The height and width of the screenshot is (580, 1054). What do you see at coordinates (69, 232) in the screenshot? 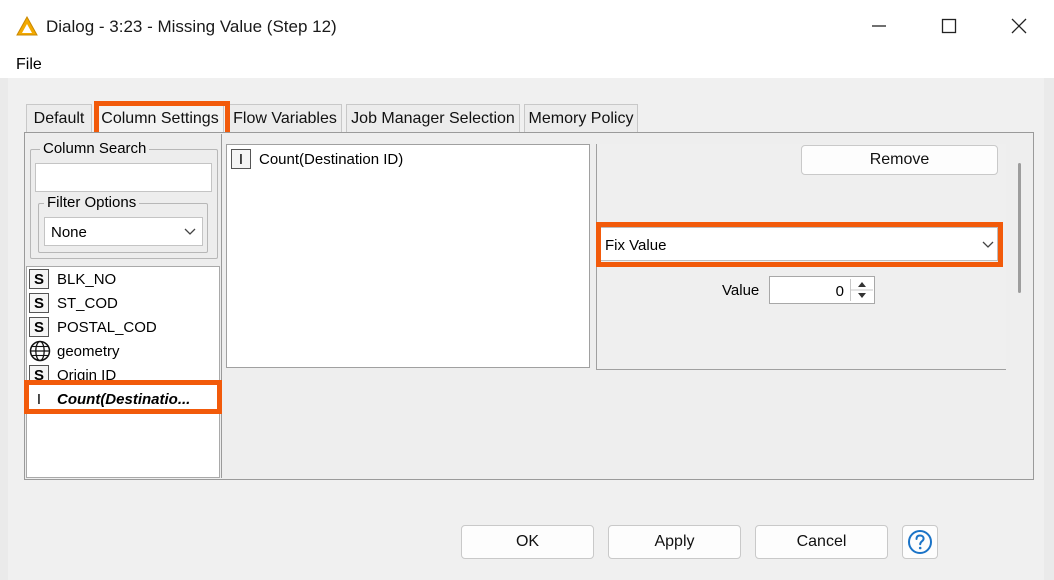
I see `filter-options-value: None` at bounding box center [69, 232].